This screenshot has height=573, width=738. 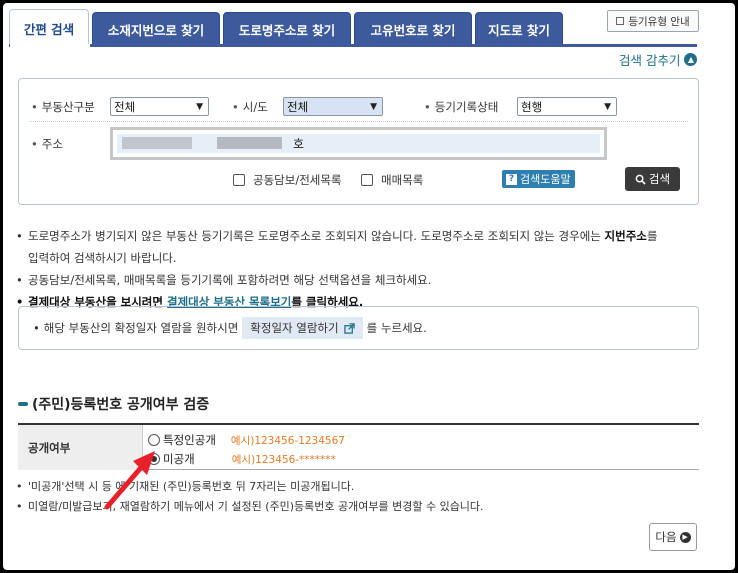 I want to click on notice-item: 입력하여 검색하시기 바랍니다., so click(x=102, y=258).